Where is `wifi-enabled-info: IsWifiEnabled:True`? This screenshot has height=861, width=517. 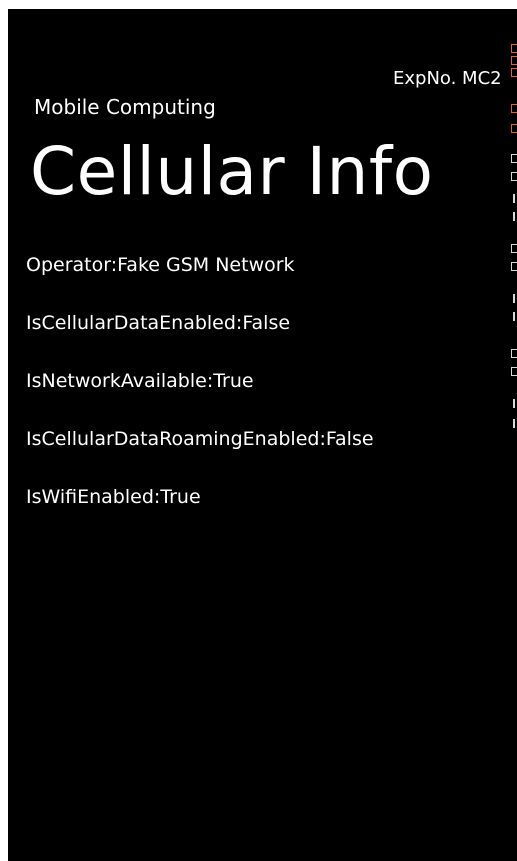
wifi-enabled-info: IsWifiEnabled:True is located at coordinates (113, 497).